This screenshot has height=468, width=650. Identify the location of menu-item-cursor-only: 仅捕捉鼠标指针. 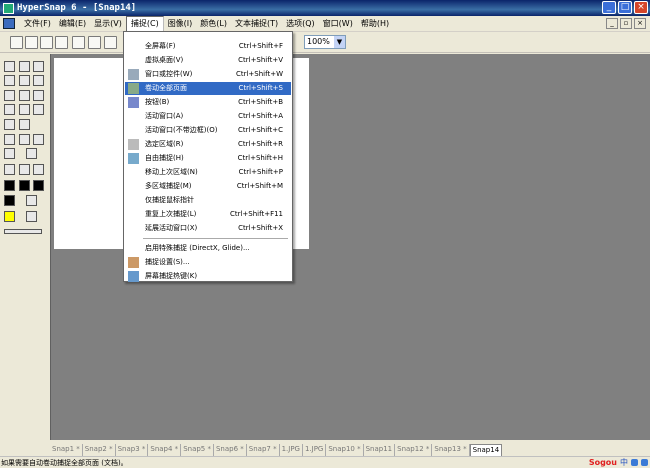
(208, 200).